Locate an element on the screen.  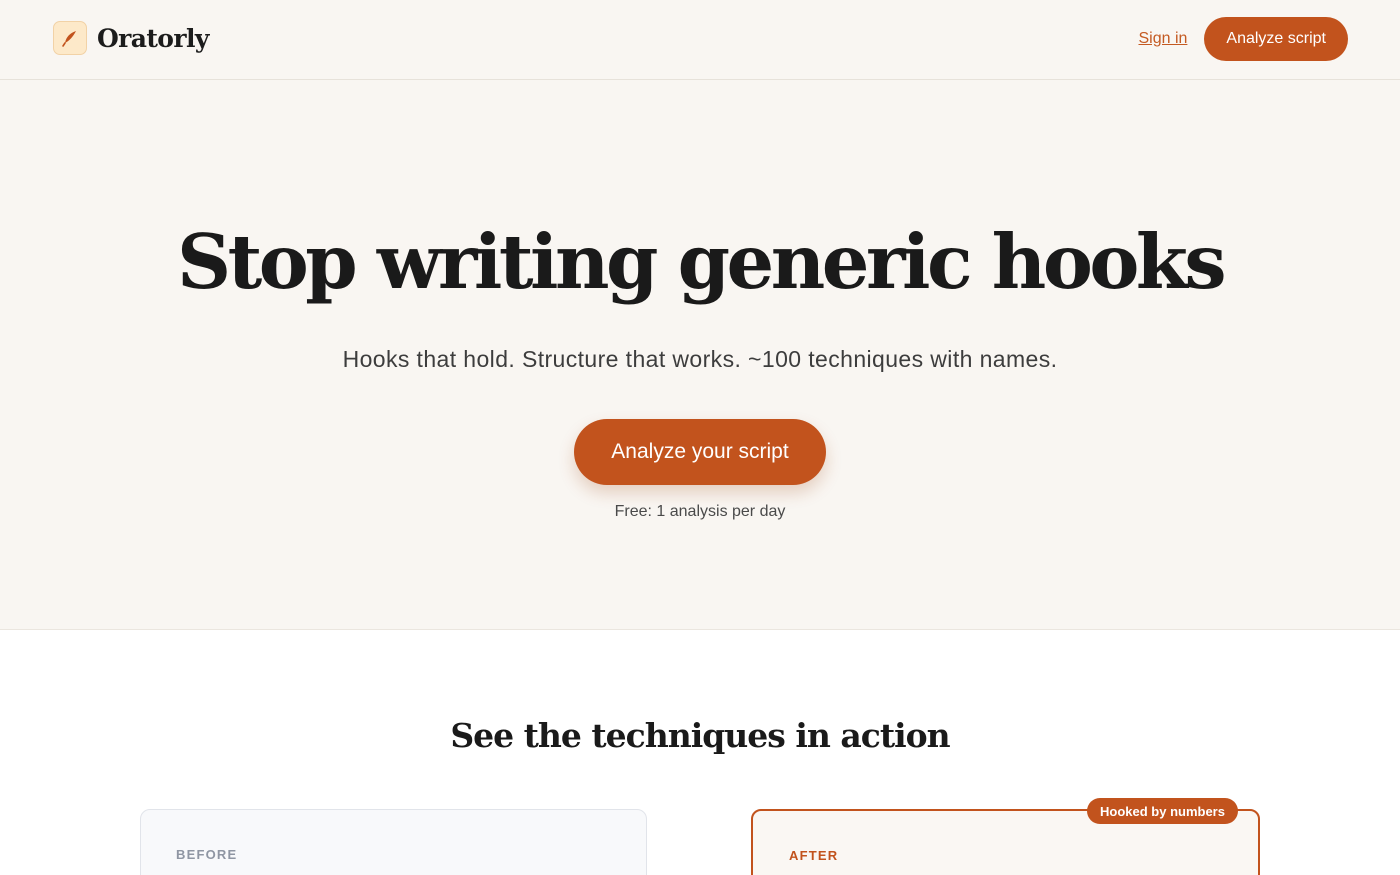
sign-in-link: Sign in is located at coordinates (1162, 39).